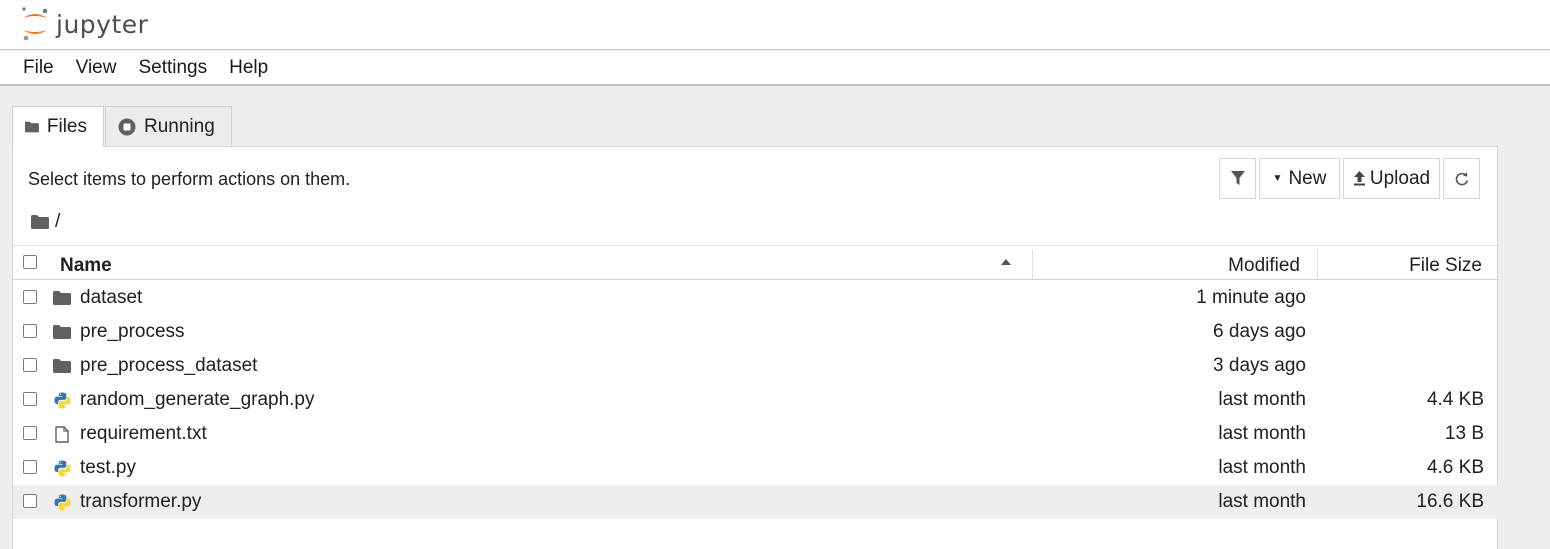 The height and width of the screenshot is (549, 1550). Describe the element at coordinates (756, 332) in the screenshot. I see `file-row: pre_process 6 days ago` at that location.